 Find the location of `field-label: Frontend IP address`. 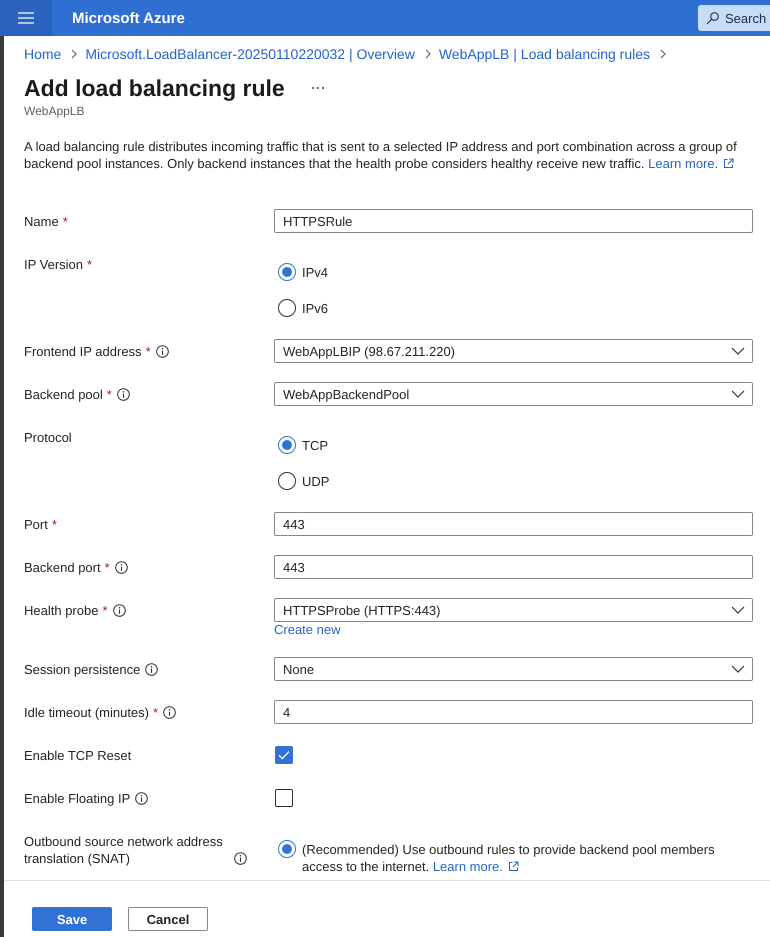

field-label: Frontend IP address is located at coordinates (83, 351).